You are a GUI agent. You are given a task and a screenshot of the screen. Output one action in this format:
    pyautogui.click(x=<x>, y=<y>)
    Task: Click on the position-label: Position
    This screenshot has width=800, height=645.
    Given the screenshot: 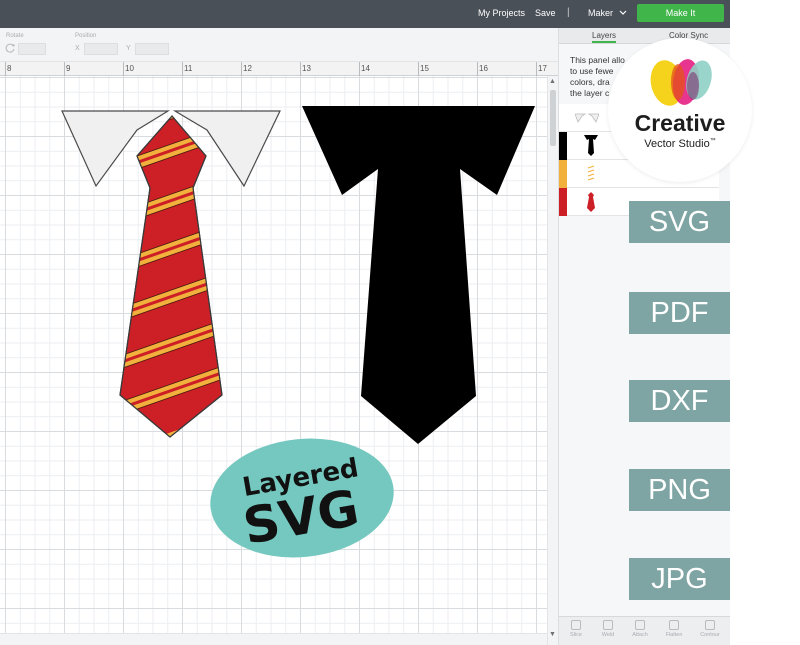 What is the action you would take?
    pyautogui.click(x=86, y=36)
    